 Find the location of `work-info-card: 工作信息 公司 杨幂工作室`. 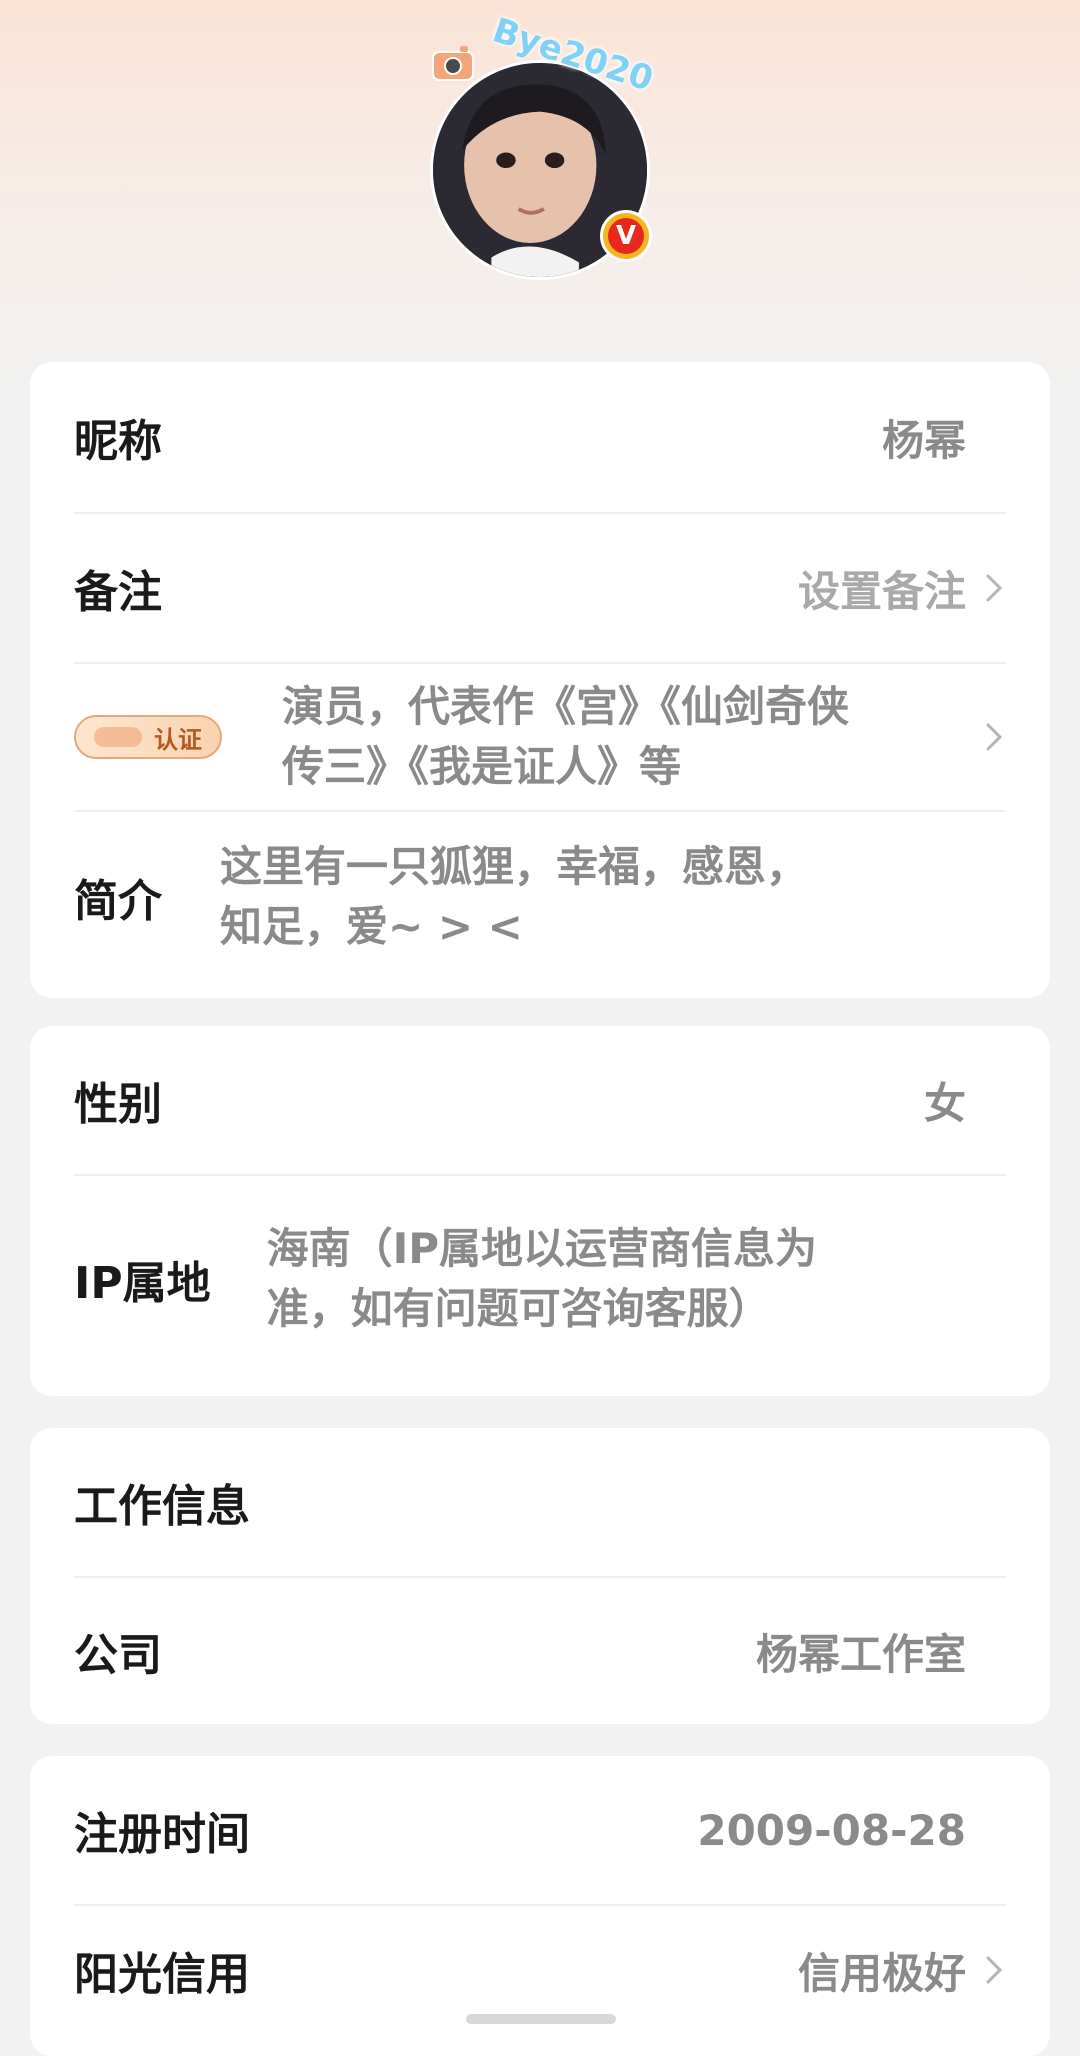

work-info-card: 工作信息 公司 杨幂工作室 is located at coordinates (540, 1576).